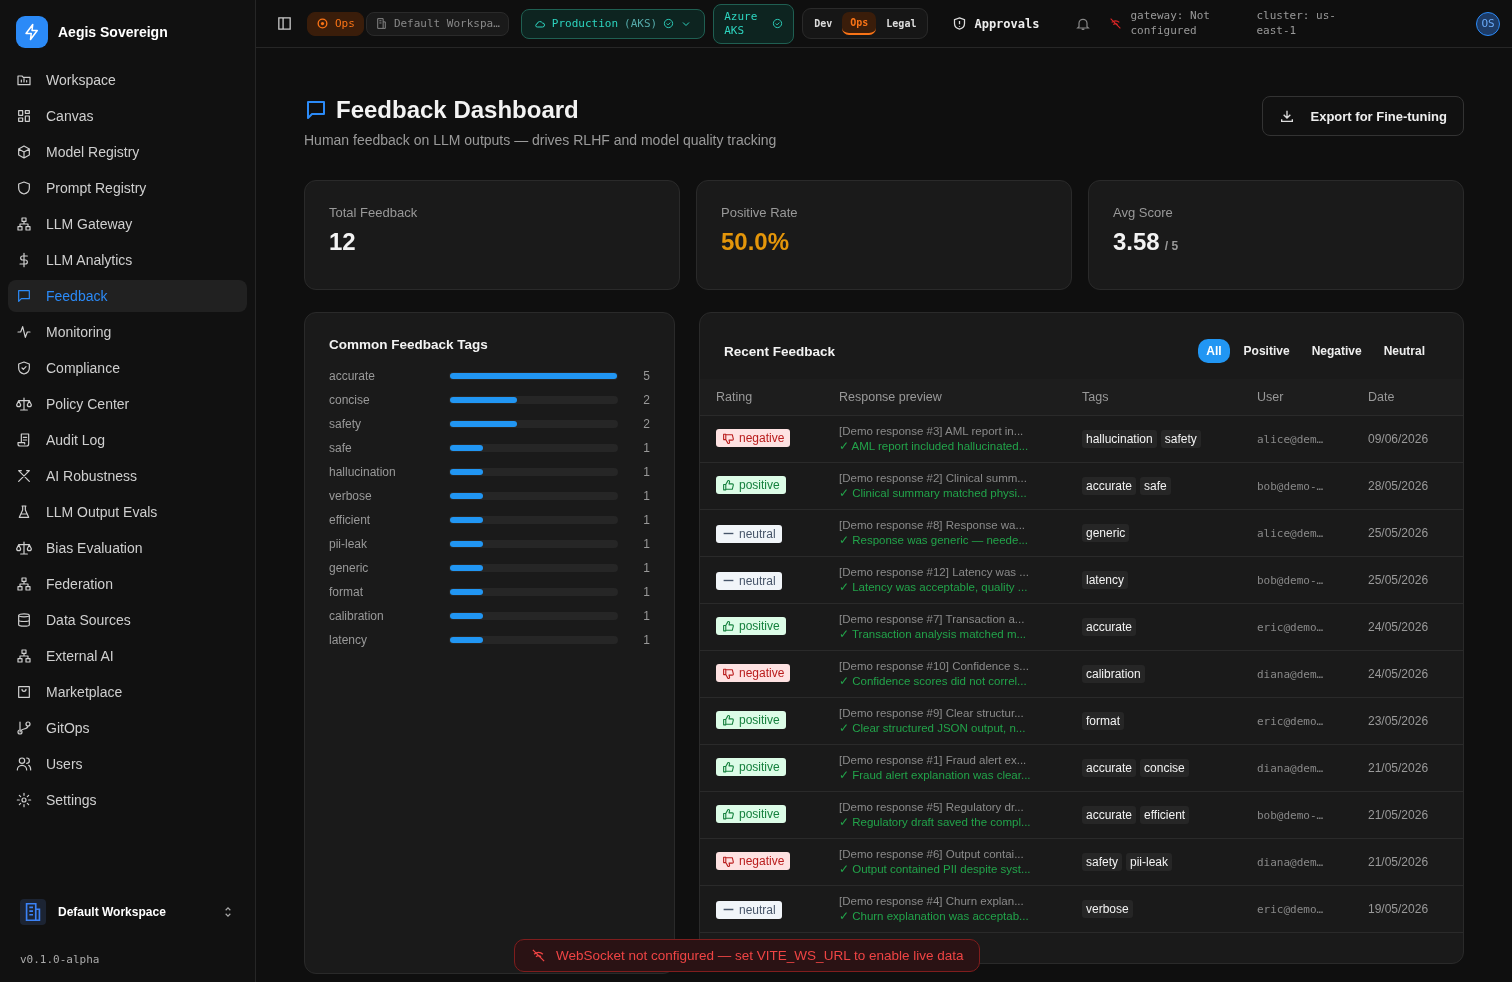 This screenshot has width=1512, height=982. What do you see at coordinates (755, 242) in the screenshot?
I see `stat-value: 50.0%` at bounding box center [755, 242].